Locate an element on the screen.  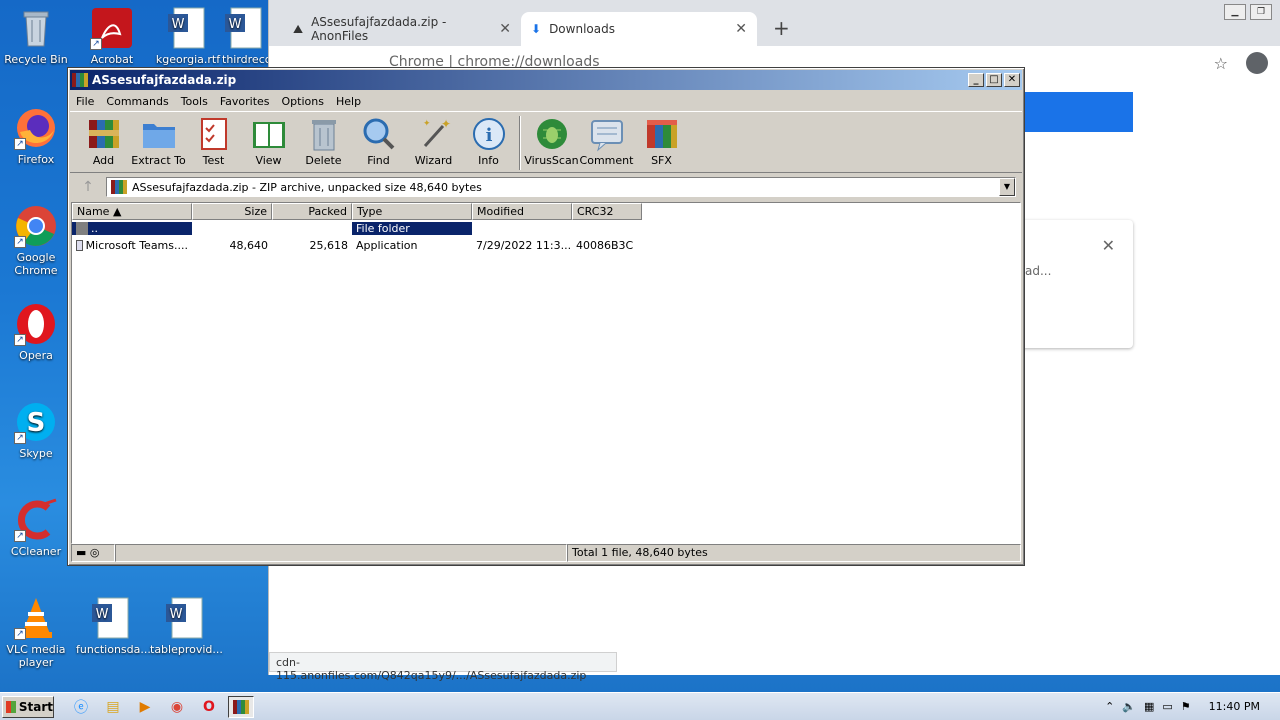
toolbar-label: Info is located at coordinates (488, 160).